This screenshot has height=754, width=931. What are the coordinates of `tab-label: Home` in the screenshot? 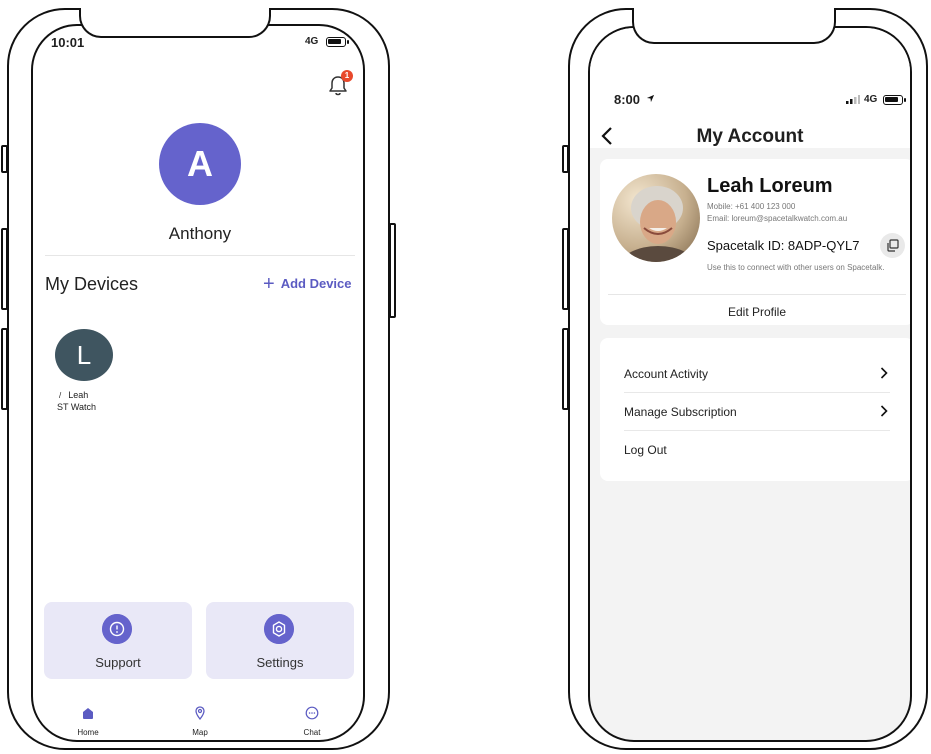 It's located at (88, 732).